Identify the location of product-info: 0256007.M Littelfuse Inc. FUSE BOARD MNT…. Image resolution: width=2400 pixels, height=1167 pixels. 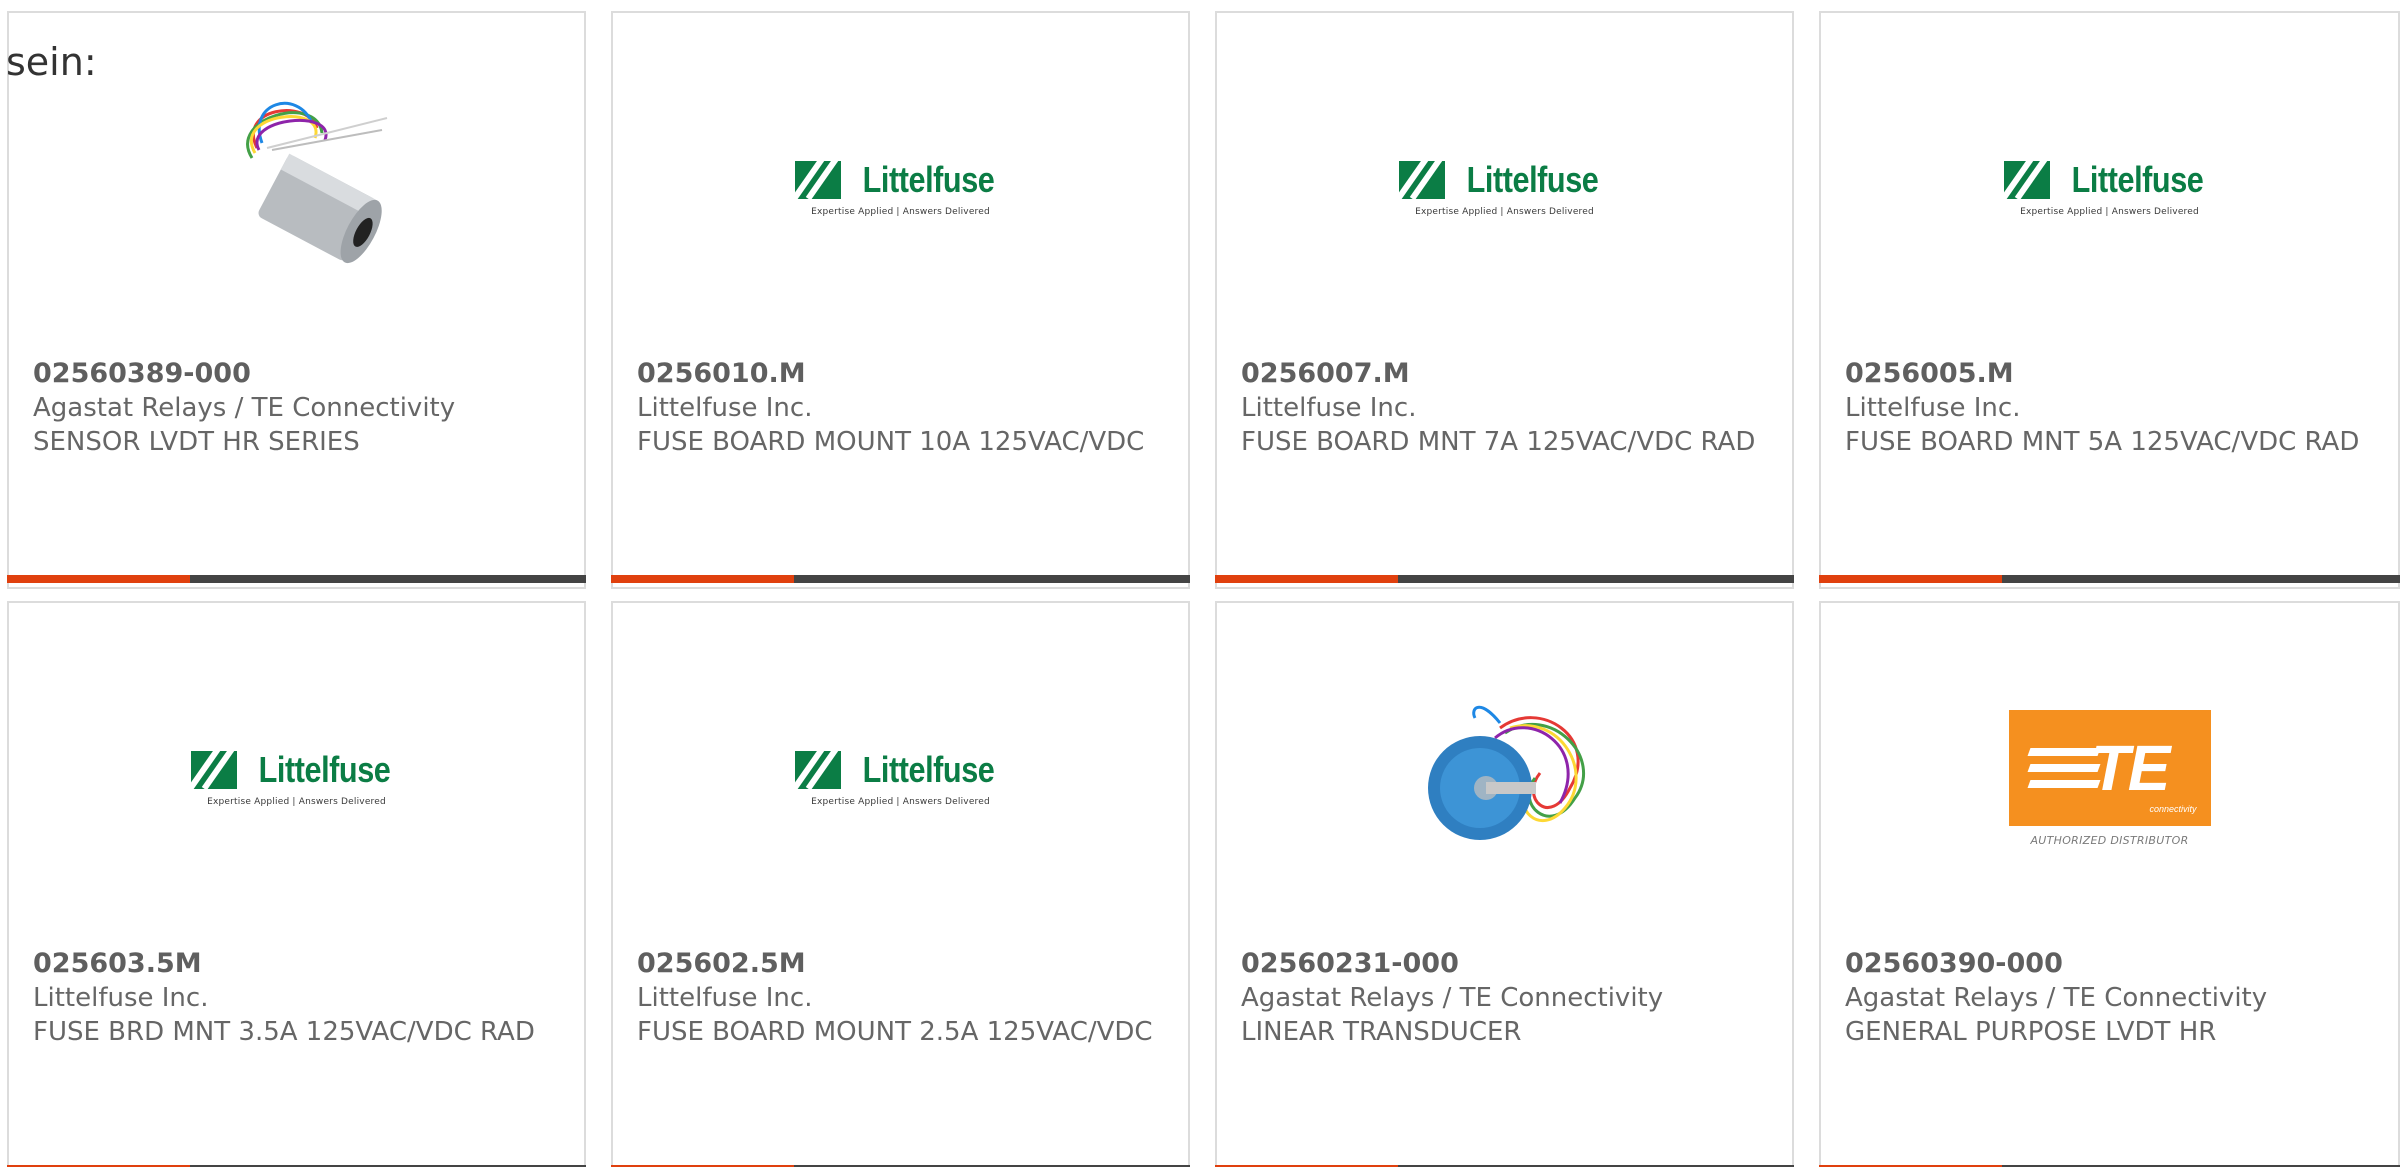
(1504, 408).